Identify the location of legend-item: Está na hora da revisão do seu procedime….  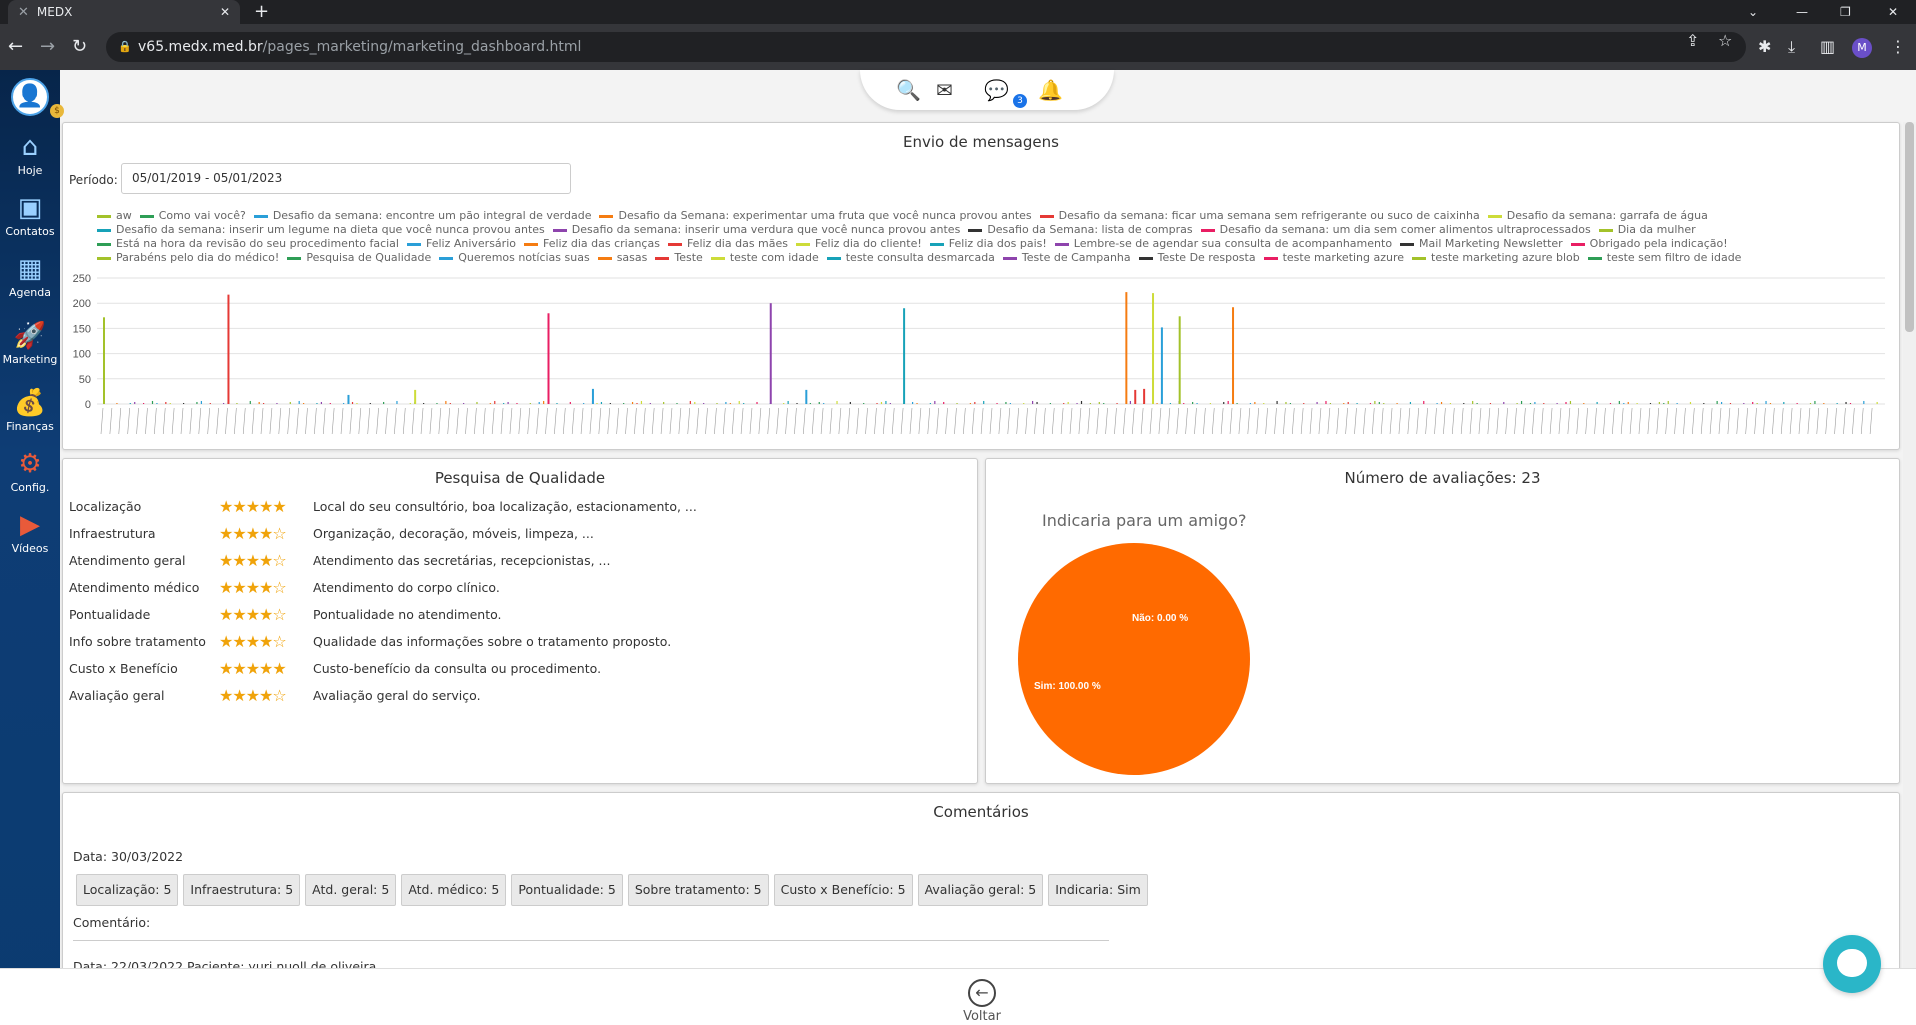
(248, 244).